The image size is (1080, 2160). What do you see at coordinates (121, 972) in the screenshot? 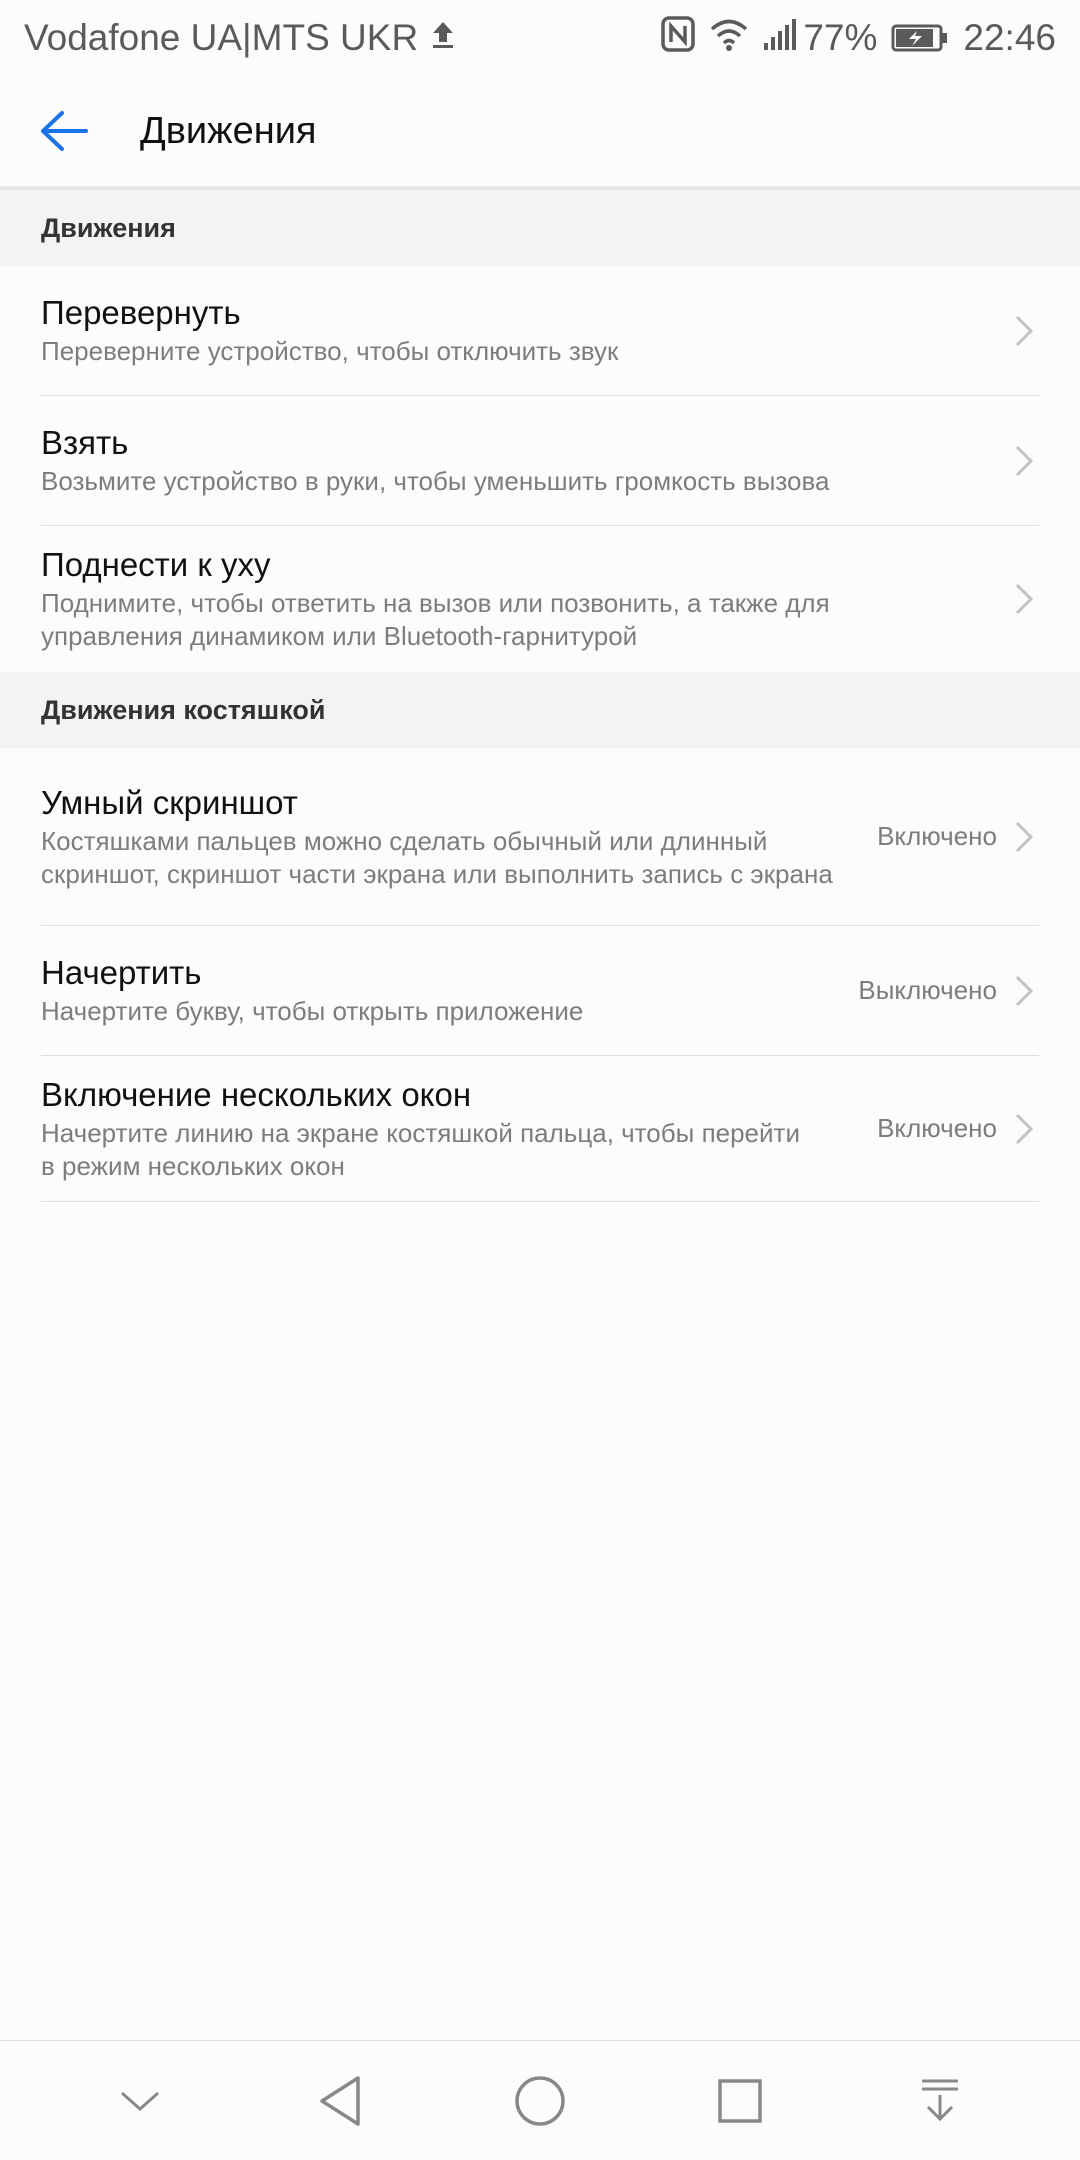
I see `setting-item-title: Начертить` at bounding box center [121, 972].